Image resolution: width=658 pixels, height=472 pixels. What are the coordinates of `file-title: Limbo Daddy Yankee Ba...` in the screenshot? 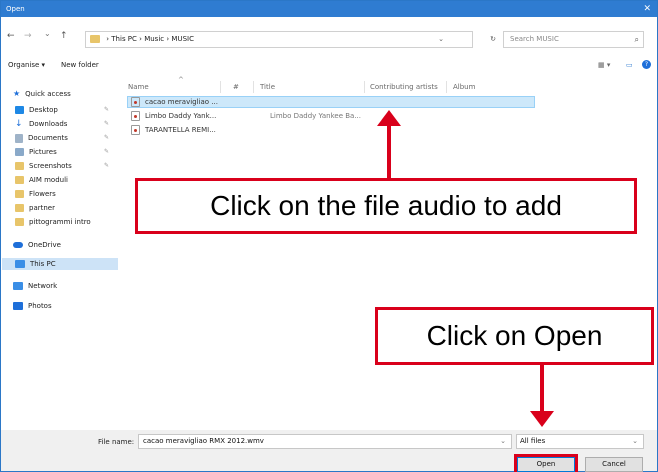 It's located at (315, 116).